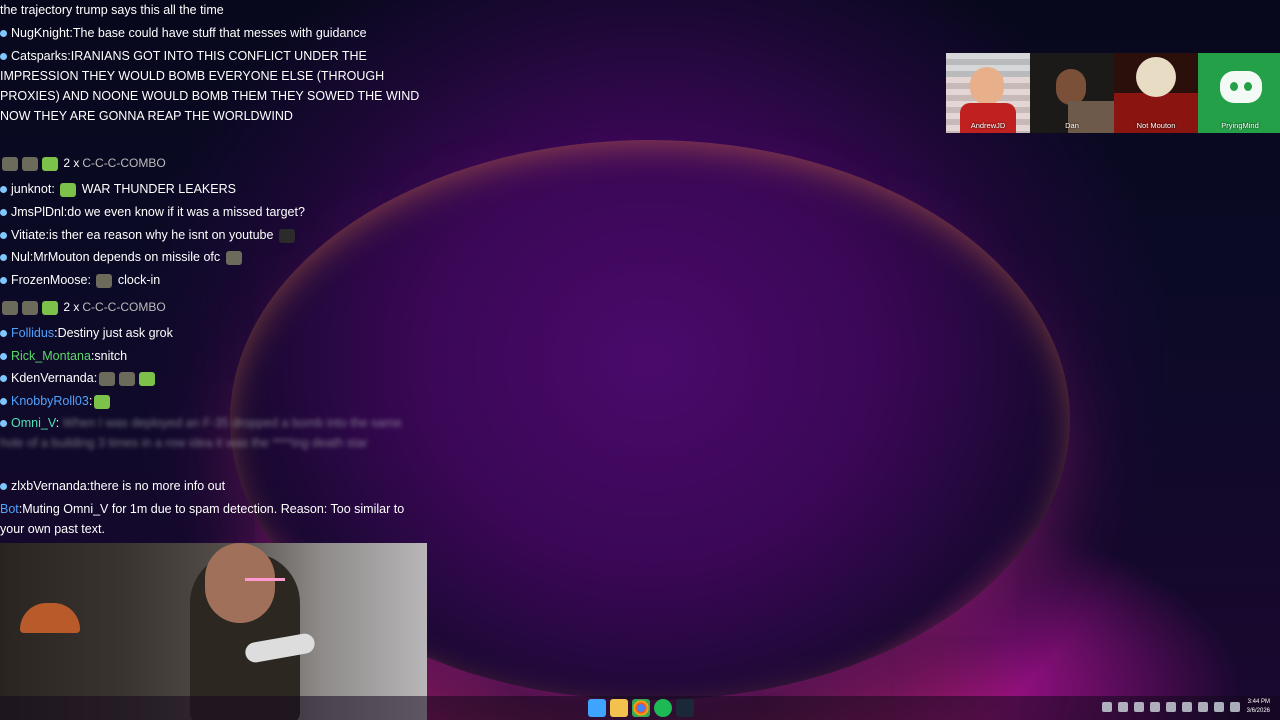 The image size is (1280, 720). What do you see at coordinates (1258, 702) in the screenshot?
I see `clock-time: 3:44 PM` at bounding box center [1258, 702].